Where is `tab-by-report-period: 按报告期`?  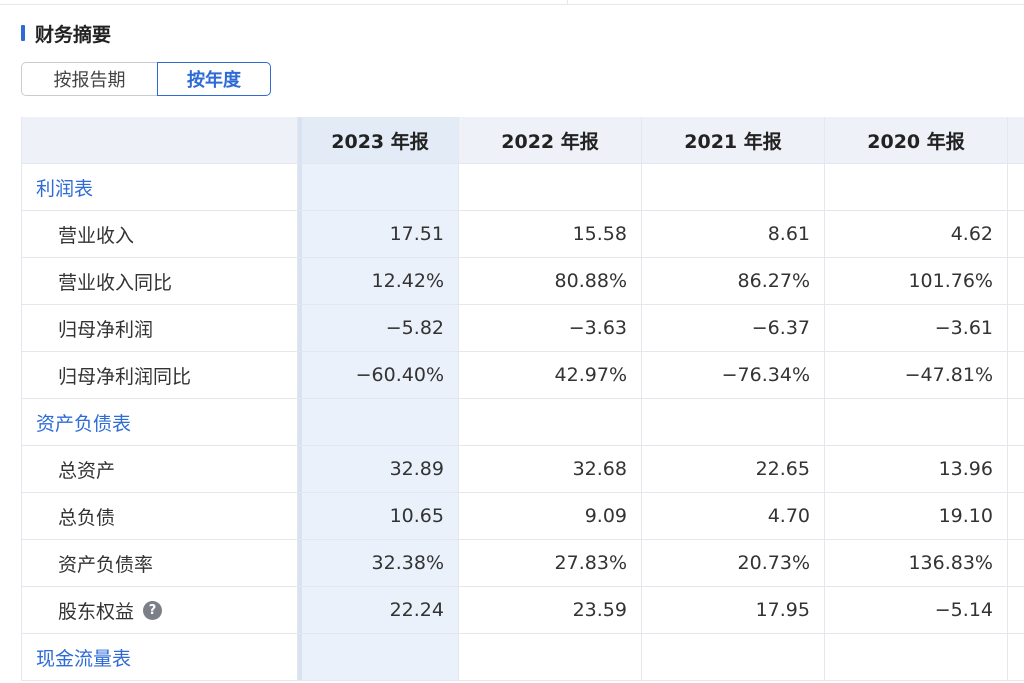 tab-by-report-period: 按报告期 is located at coordinates (89, 79).